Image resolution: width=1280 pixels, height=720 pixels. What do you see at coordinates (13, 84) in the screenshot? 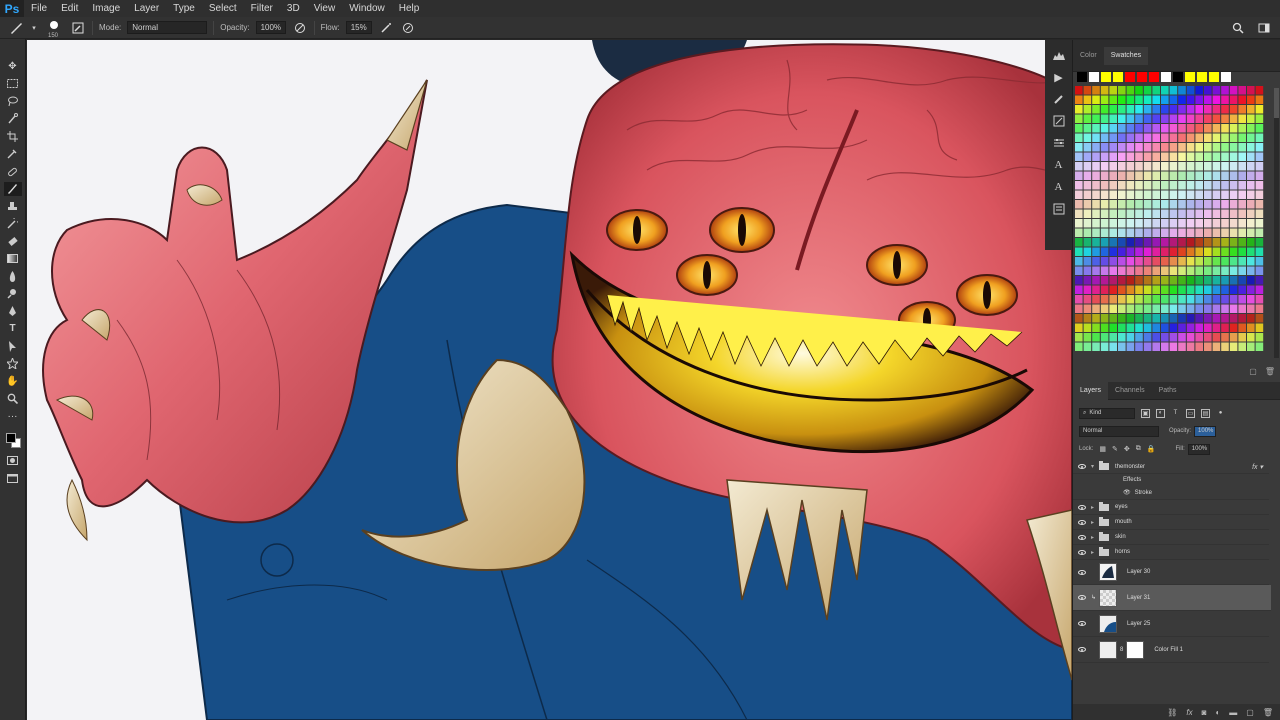
I see `marquee-tool-icon` at bounding box center [13, 84].